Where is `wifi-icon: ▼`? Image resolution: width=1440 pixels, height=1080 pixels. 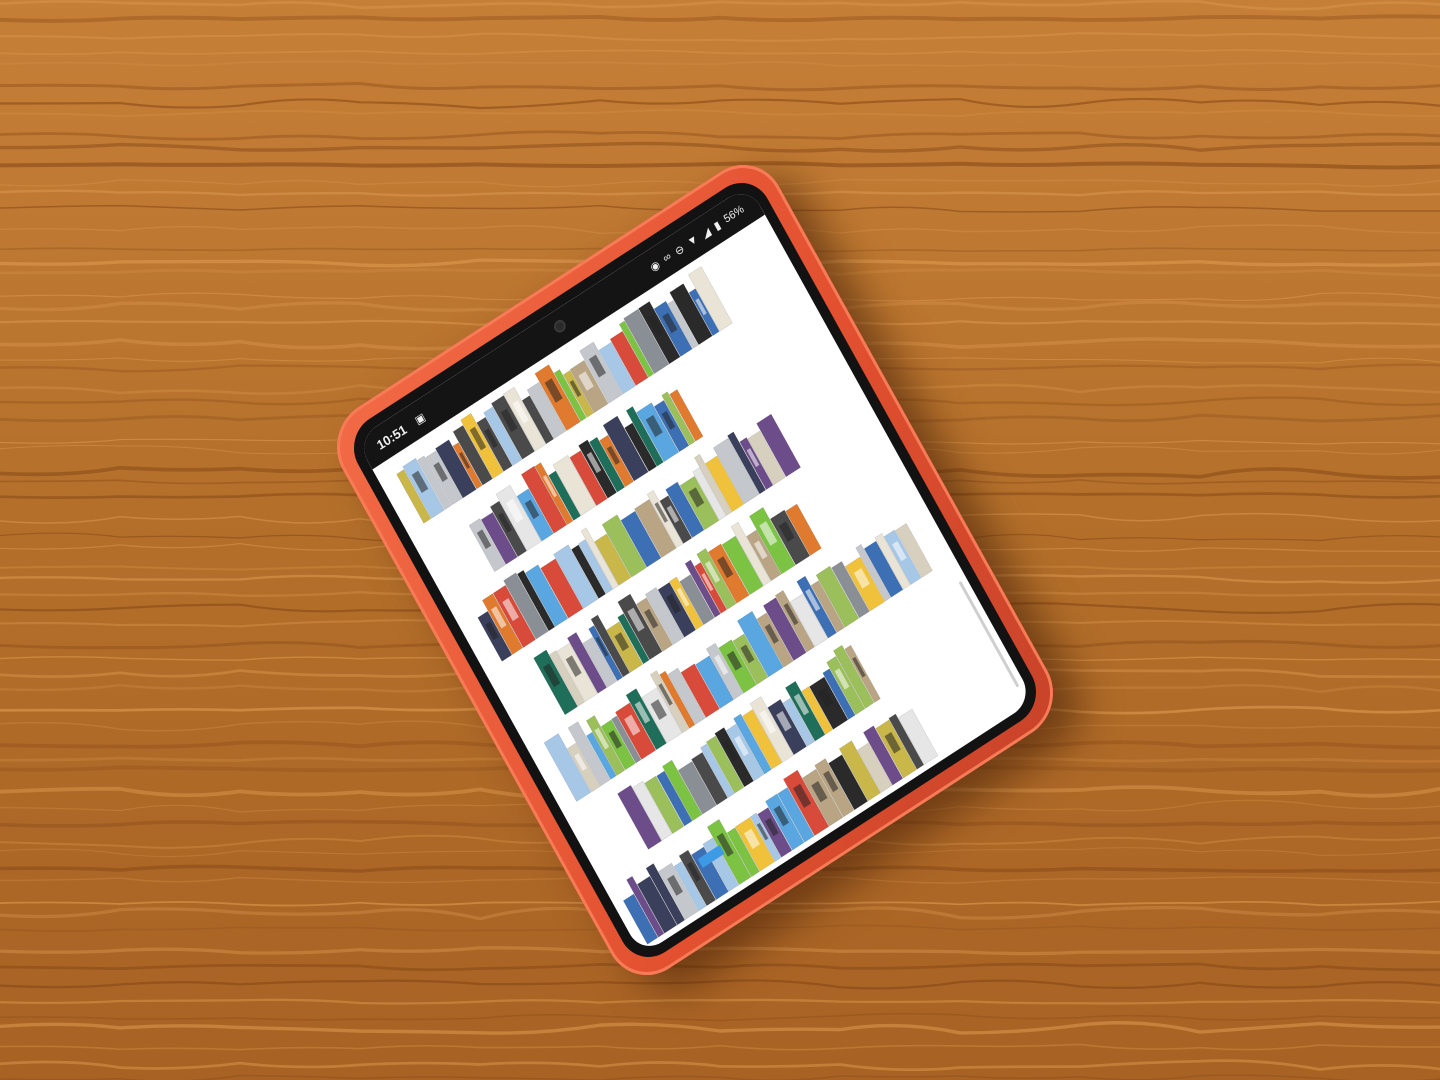 wifi-icon: ▼ is located at coordinates (693, 241).